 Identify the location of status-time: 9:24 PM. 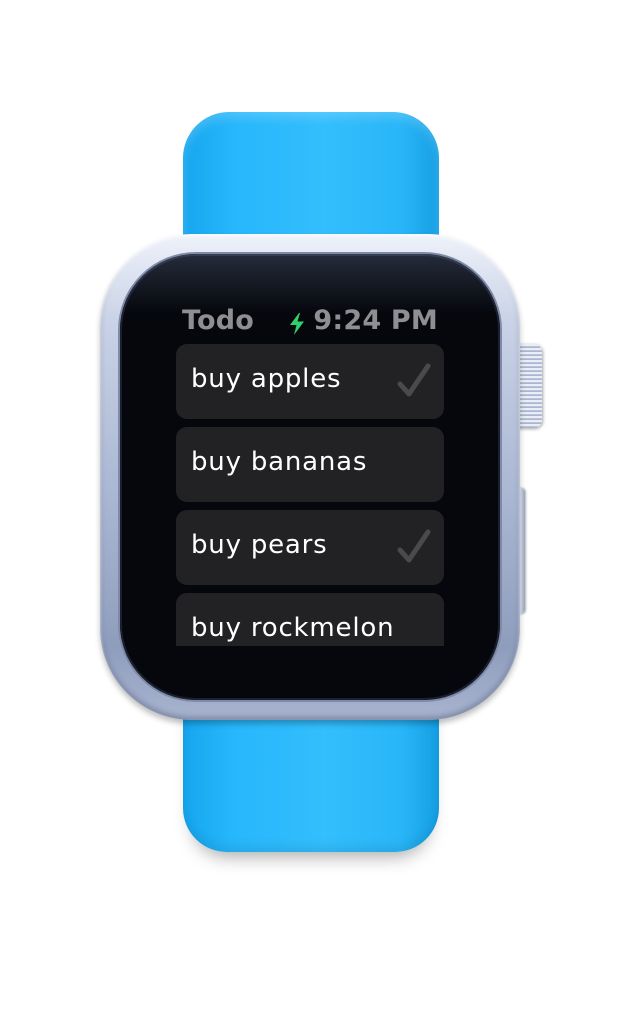
(375, 320).